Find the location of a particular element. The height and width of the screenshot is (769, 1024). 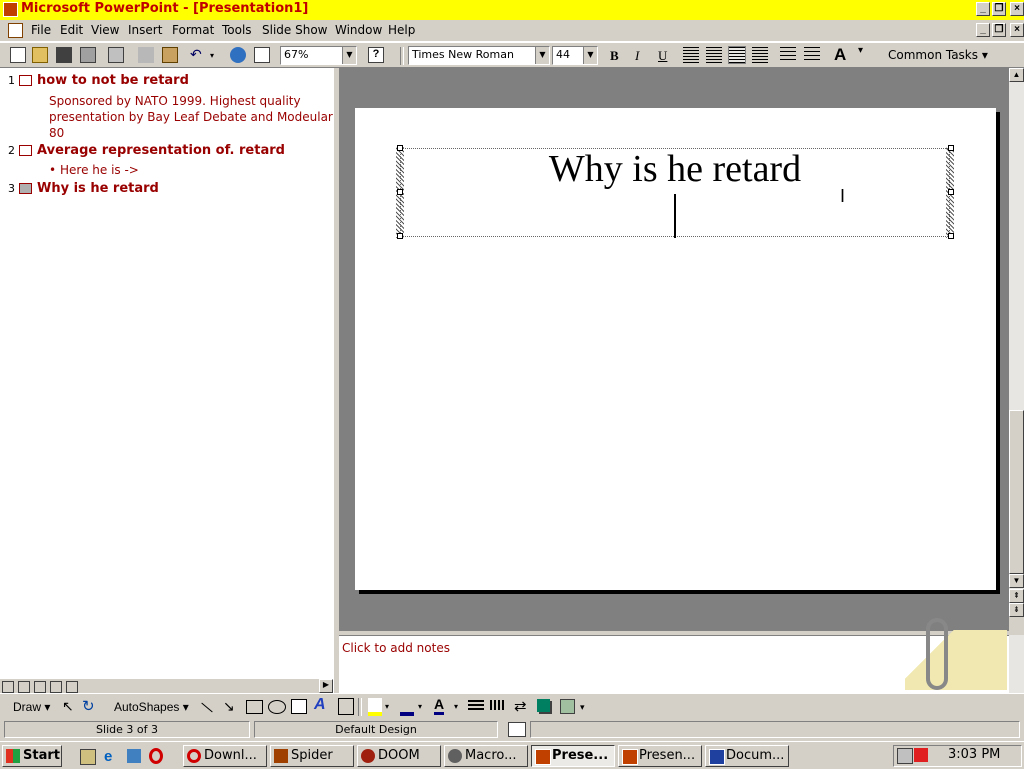

scroll-down-button: ▼ is located at coordinates (1016, 581).